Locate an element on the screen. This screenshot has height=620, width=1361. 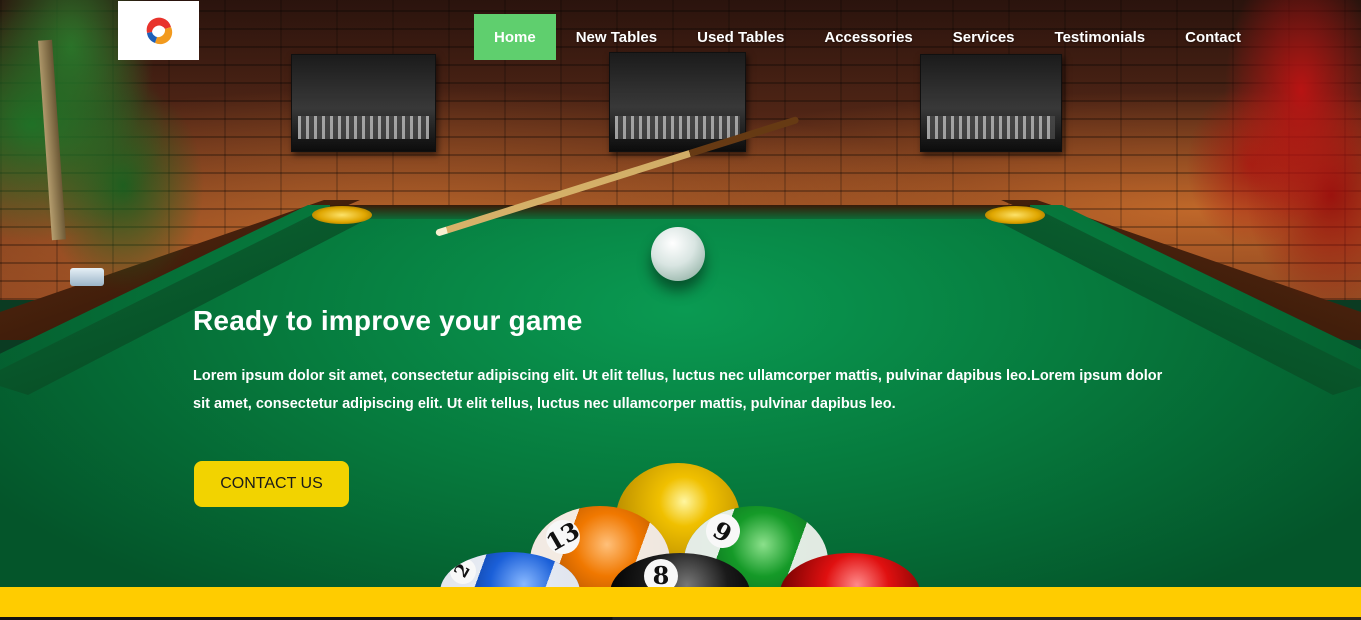
site-logo is located at coordinates (158, 30).